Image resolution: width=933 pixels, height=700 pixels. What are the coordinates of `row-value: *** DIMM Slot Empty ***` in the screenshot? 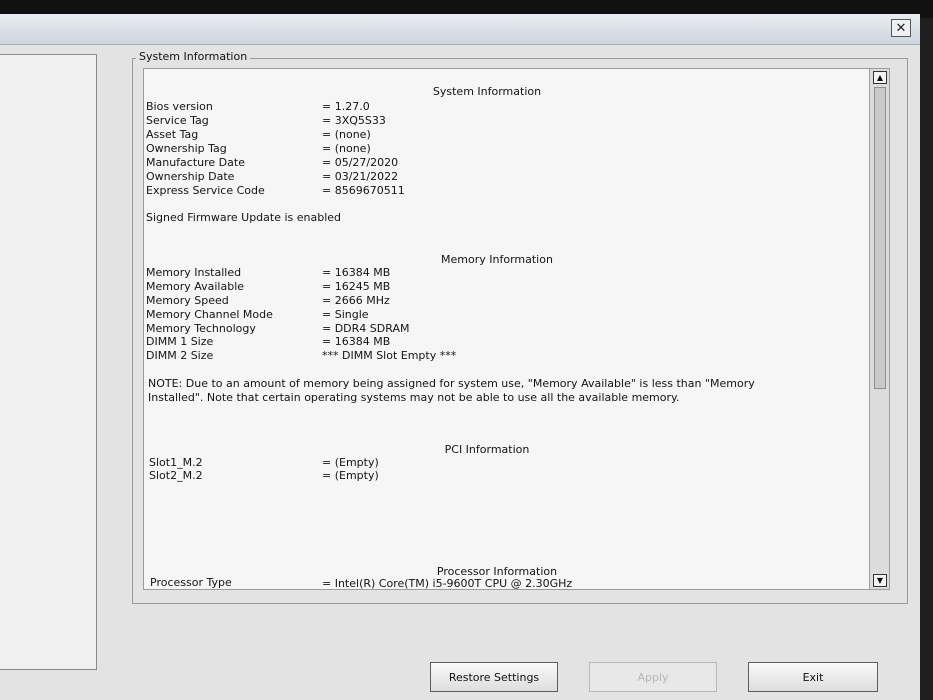 It's located at (389, 355).